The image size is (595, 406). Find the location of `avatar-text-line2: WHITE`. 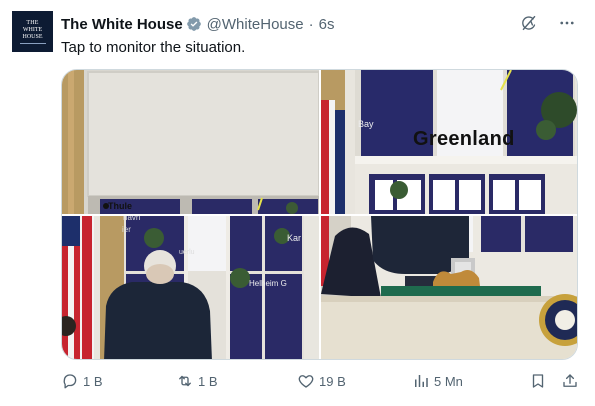

avatar-text-line2: WHITE is located at coordinates (32, 29).